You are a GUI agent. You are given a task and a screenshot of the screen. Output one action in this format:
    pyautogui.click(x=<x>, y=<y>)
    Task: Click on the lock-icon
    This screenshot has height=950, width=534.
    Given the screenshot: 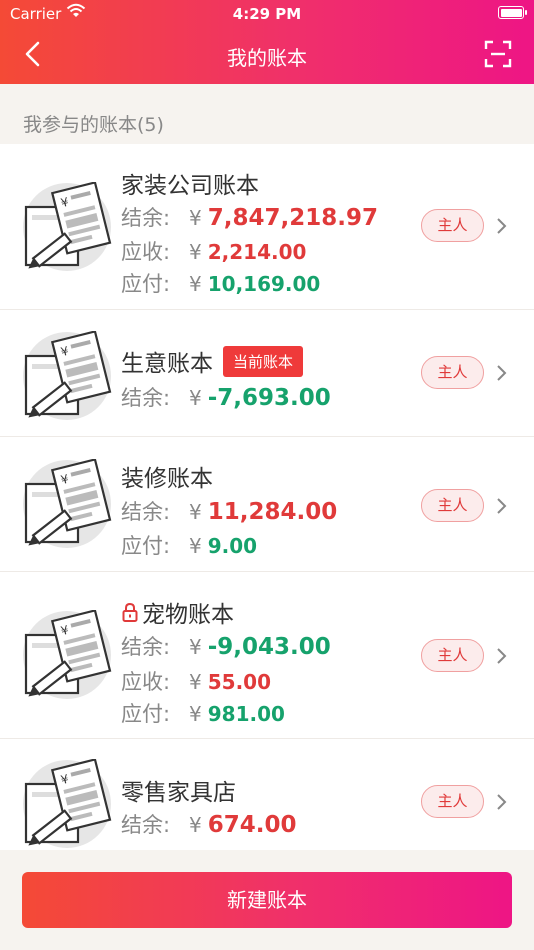 What is the action you would take?
    pyautogui.click(x=130, y=612)
    